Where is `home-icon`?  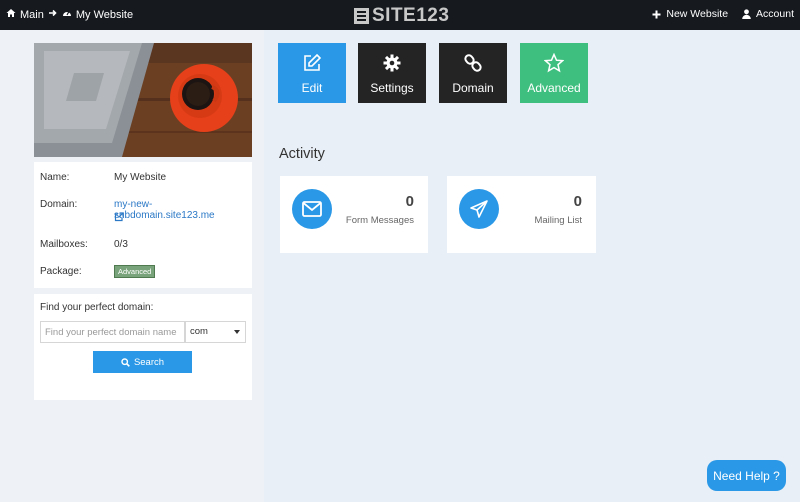 home-icon is located at coordinates (11, 14).